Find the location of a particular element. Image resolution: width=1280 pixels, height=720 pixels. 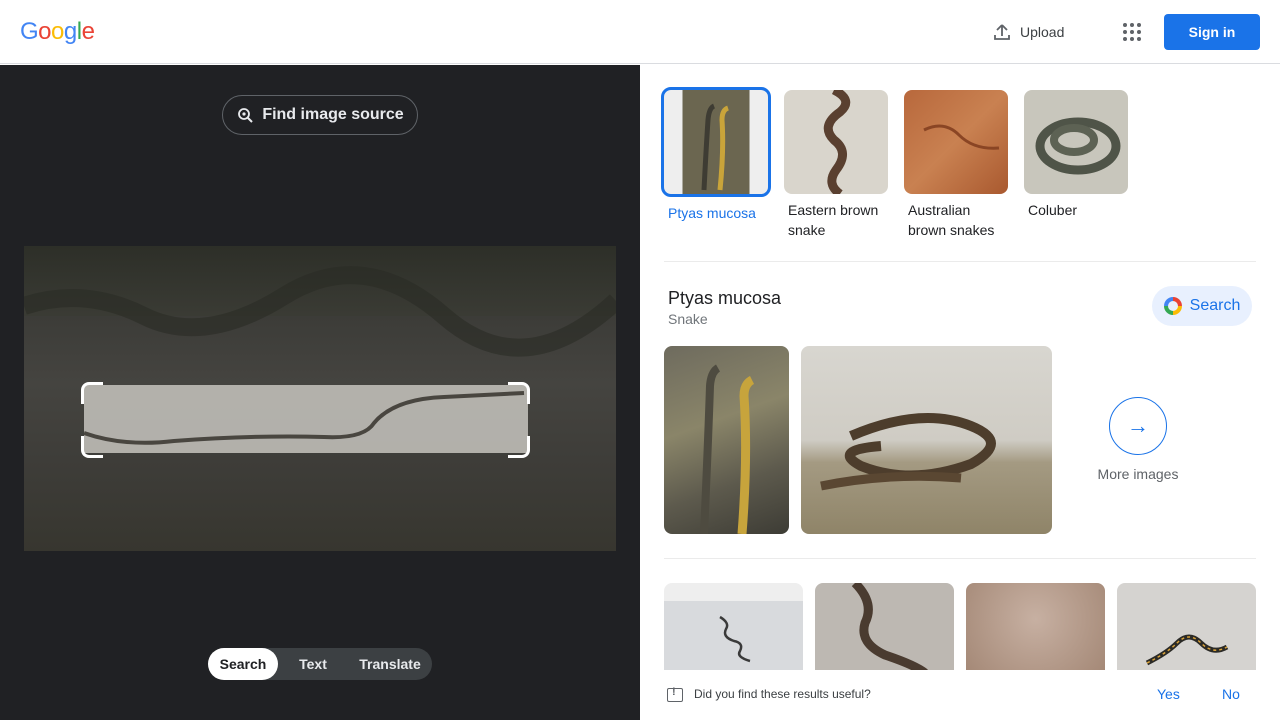

crop-selection is located at coordinates (305, 419).